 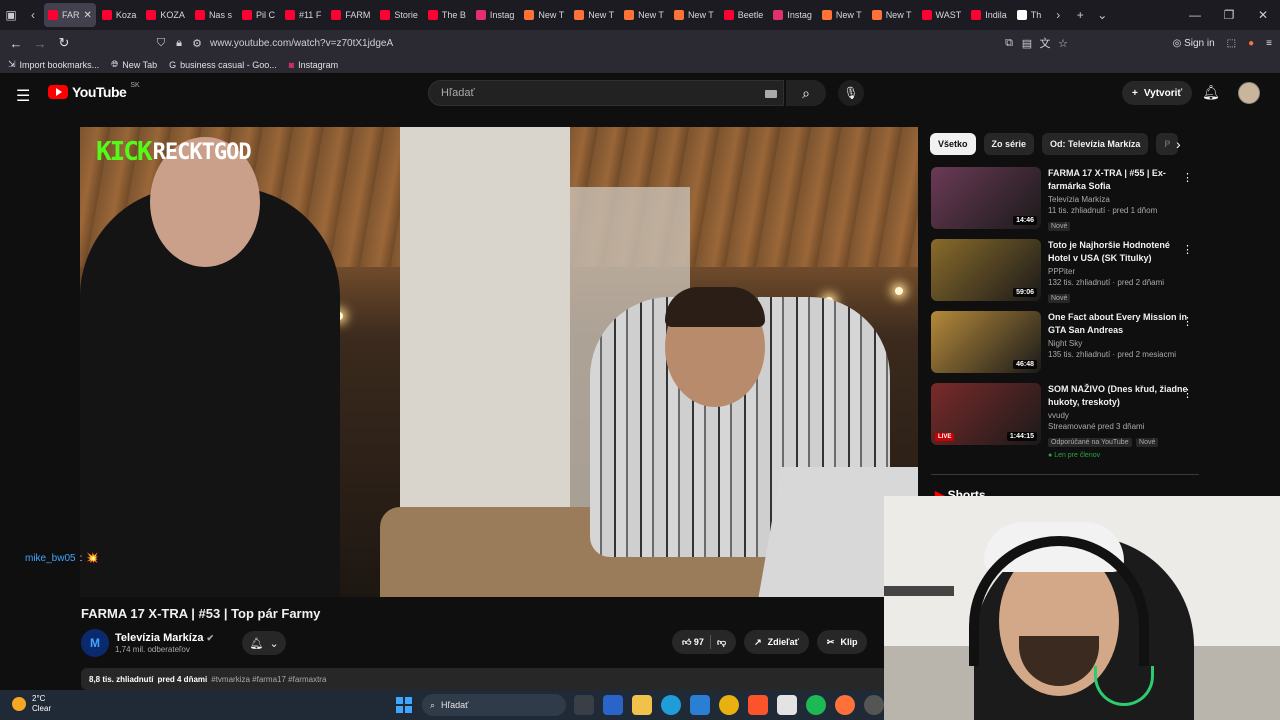 What do you see at coordinates (313, 65) in the screenshot?
I see `bookmark-instagram: ◙ Instagram` at bounding box center [313, 65].